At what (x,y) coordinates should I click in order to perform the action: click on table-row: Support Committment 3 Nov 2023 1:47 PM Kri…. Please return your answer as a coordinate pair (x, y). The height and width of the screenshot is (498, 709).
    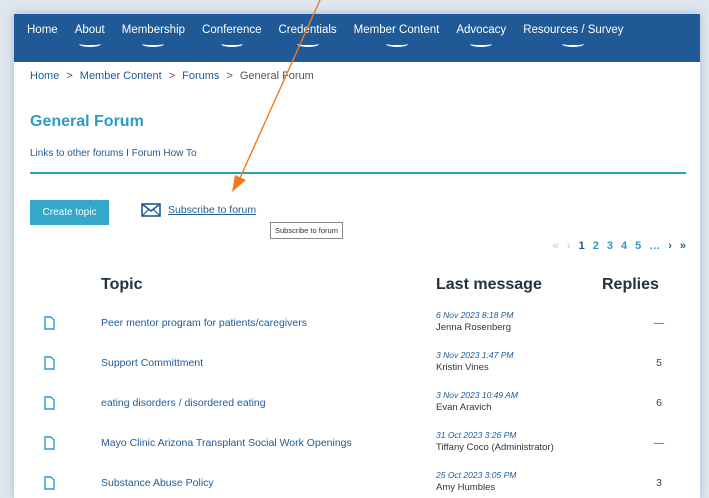
    Looking at the image, I should click on (357, 364).